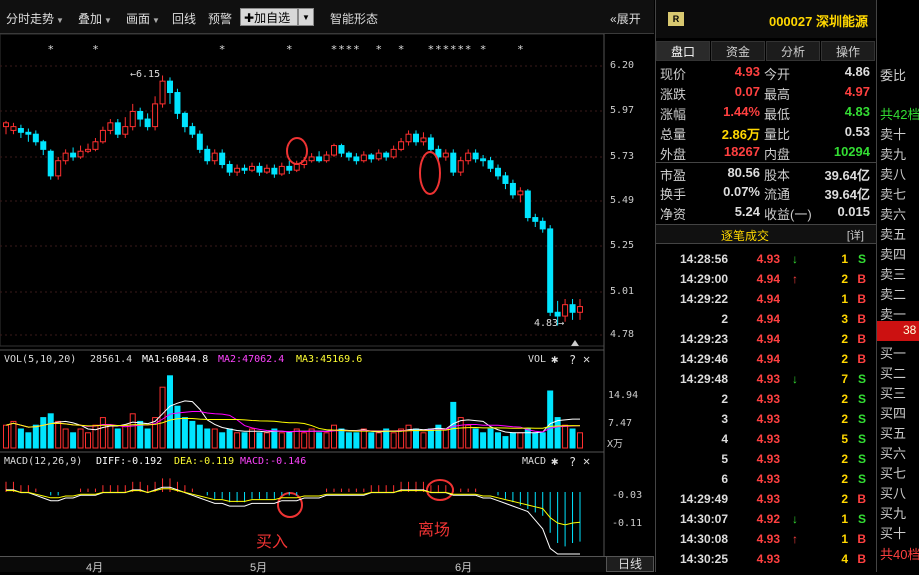 The height and width of the screenshot is (575, 919). Describe the element at coordinates (844, 399) in the screenshot. I see `tick-q: 2` at that location.